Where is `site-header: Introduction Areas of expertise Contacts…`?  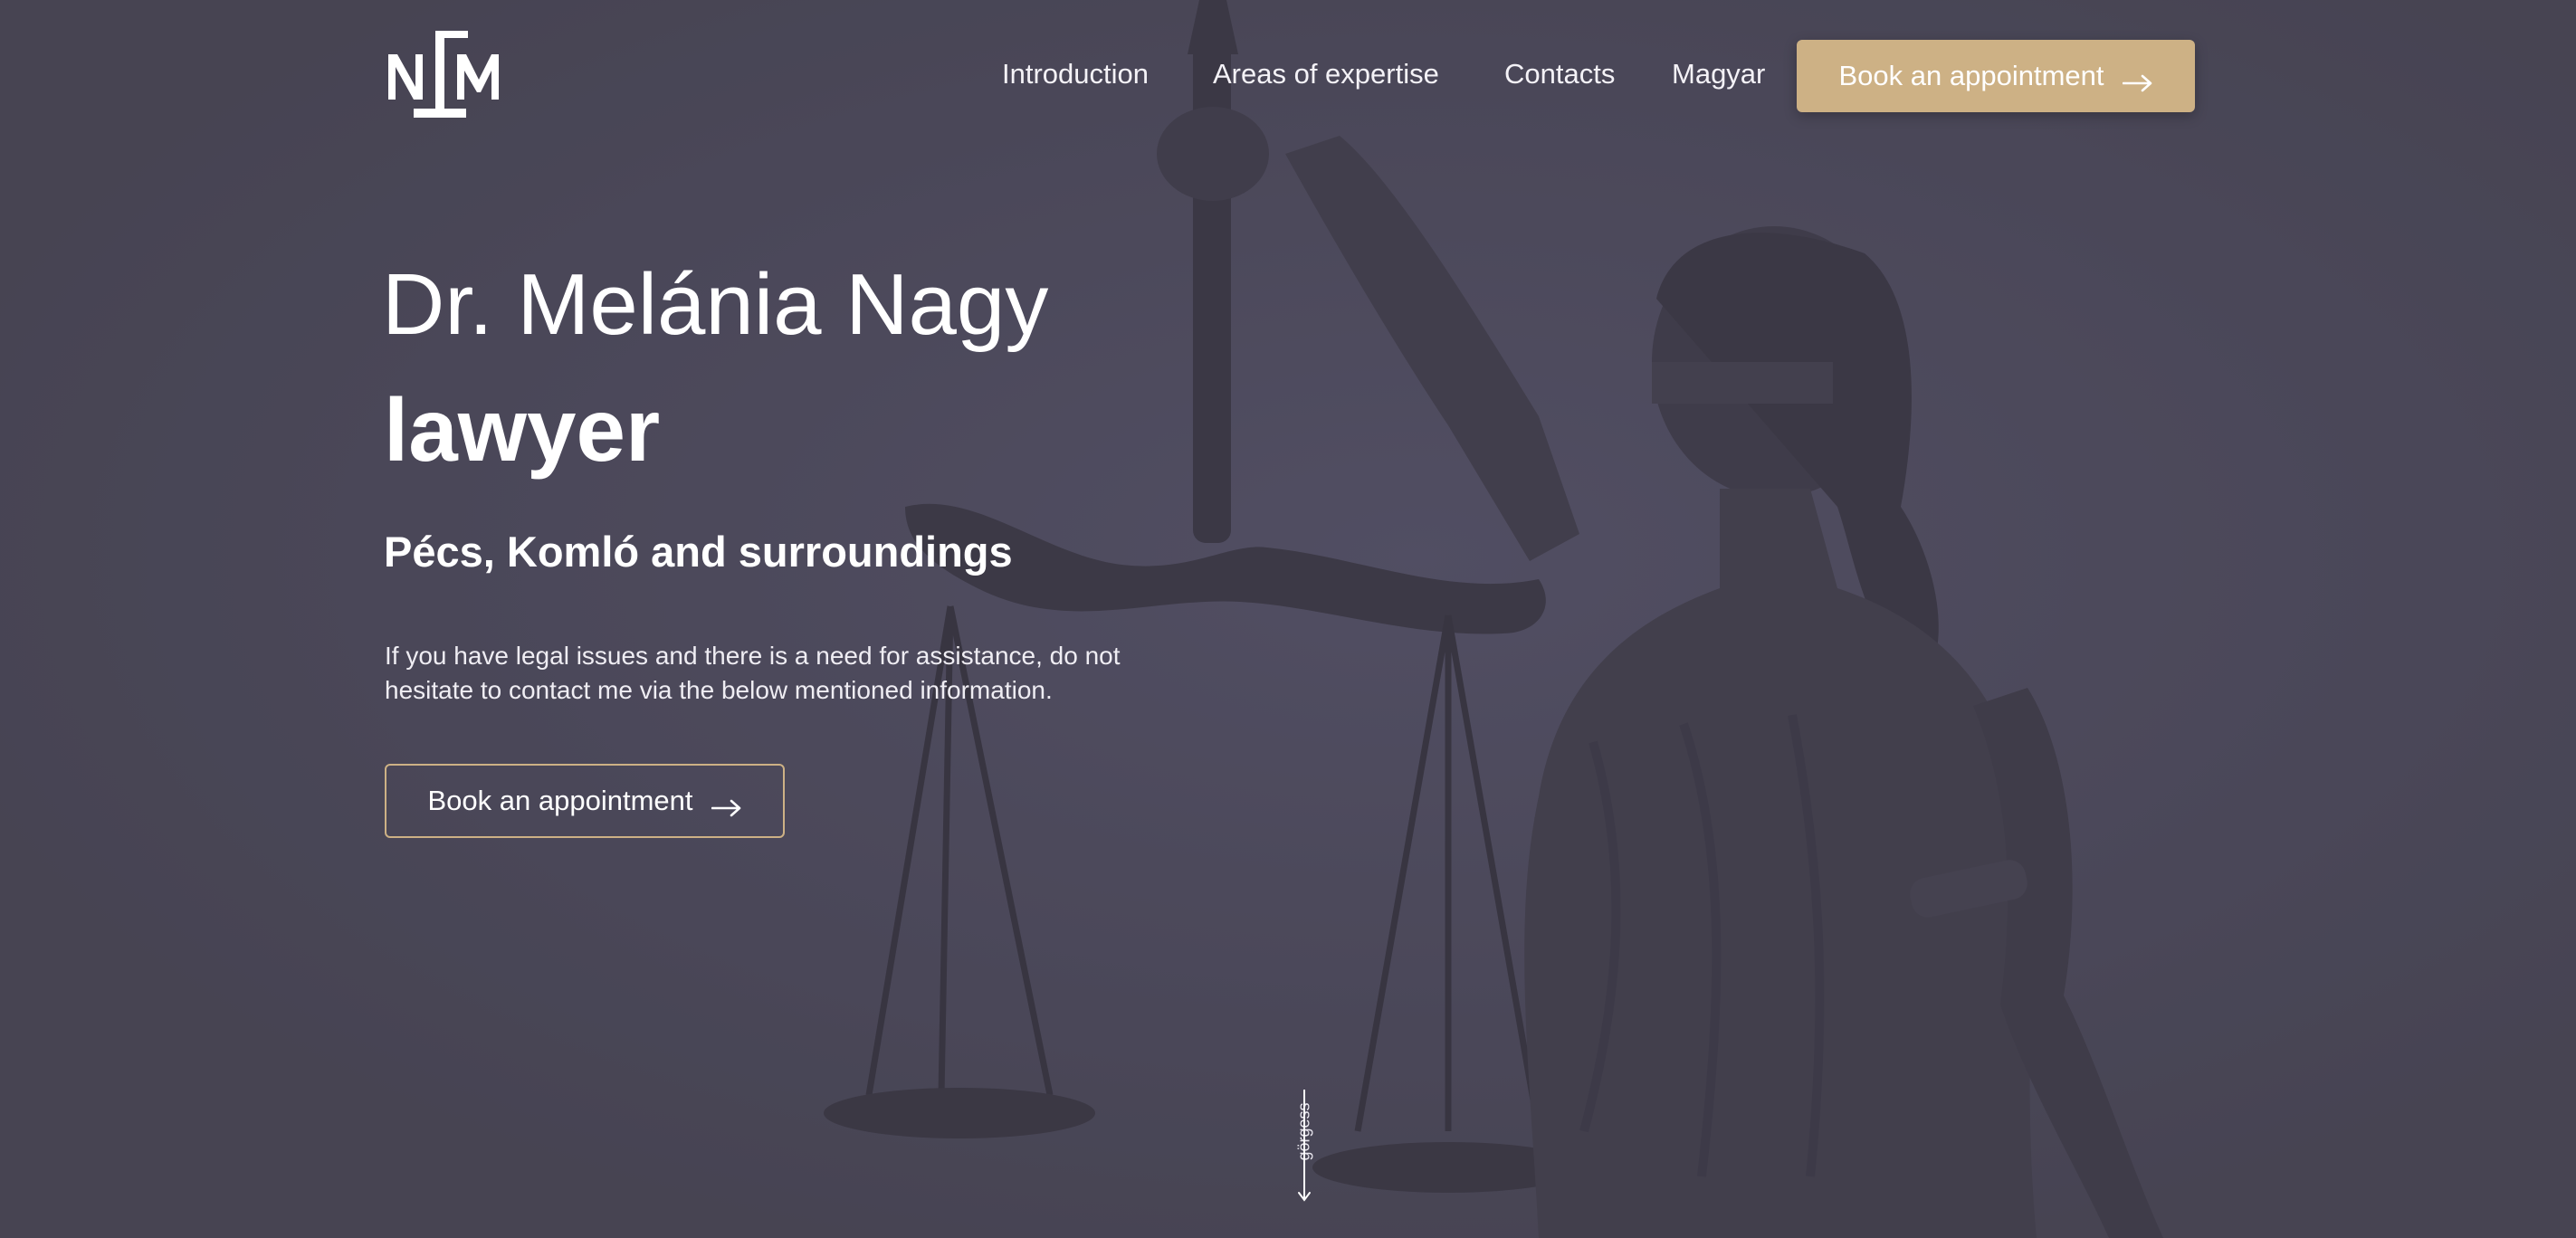 site-header: Introduction Areas of expertise Contacts… is located at coordinates (1288, 77).